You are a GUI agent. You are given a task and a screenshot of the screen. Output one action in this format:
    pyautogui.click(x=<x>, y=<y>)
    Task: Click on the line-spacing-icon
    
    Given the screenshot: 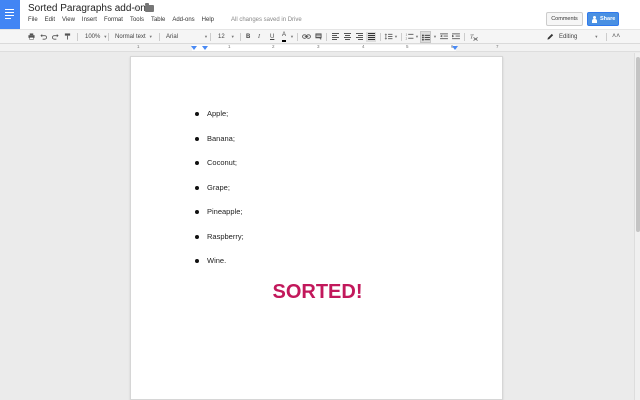 What is the action you would take?
    pyautogui.click(x=388, y=36)
    